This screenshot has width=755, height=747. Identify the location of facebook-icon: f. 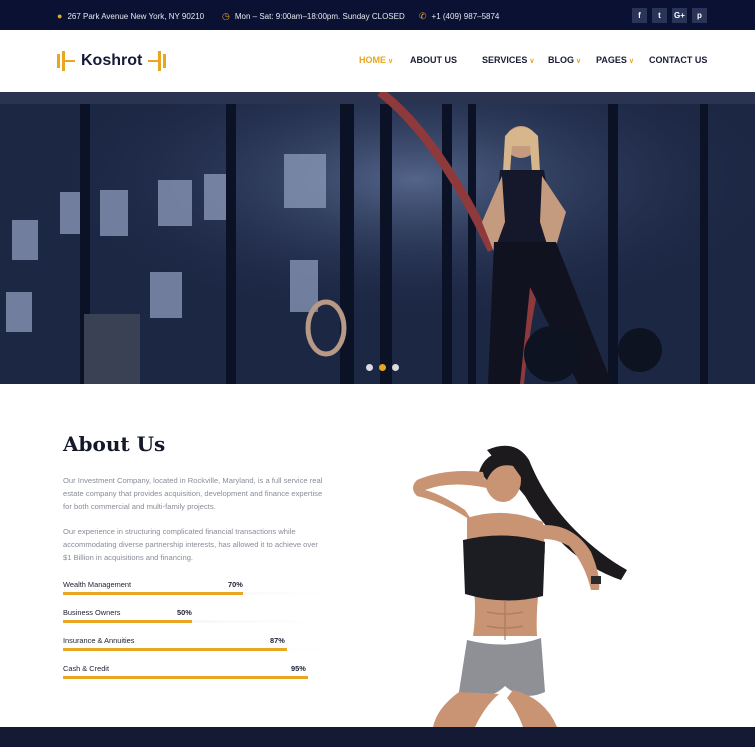
(639, 15).